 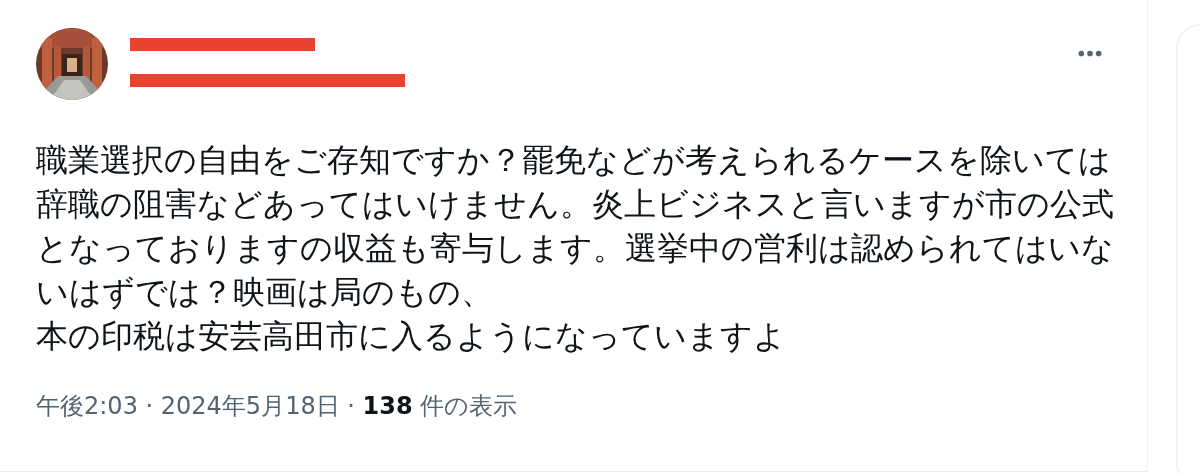 I want to click on tweet-text-line: 辞職の阻害などあってはいけません。炎上ビジネスと言いますが市の公式, so click(x=575, y=204).